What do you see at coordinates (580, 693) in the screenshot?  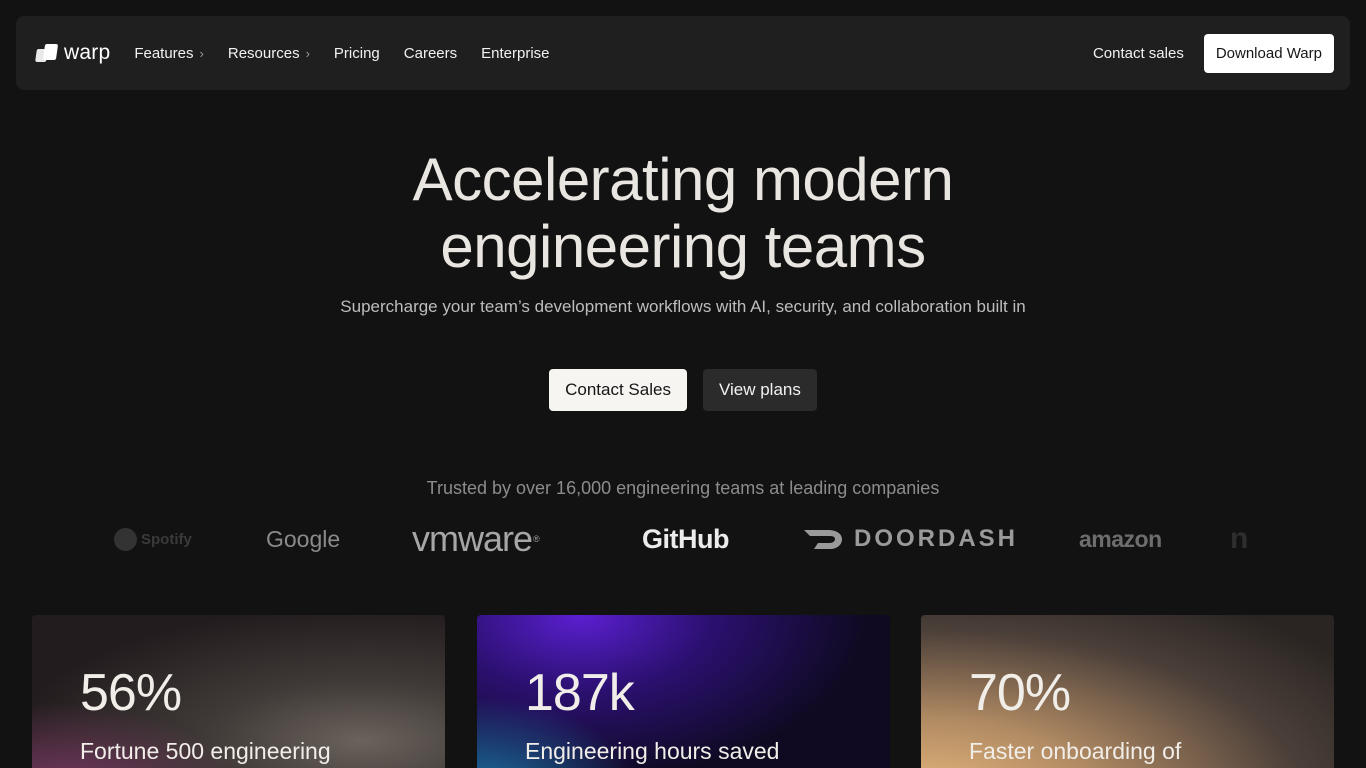 I see `stat-value: 187k` at bounding box center [580, 693].